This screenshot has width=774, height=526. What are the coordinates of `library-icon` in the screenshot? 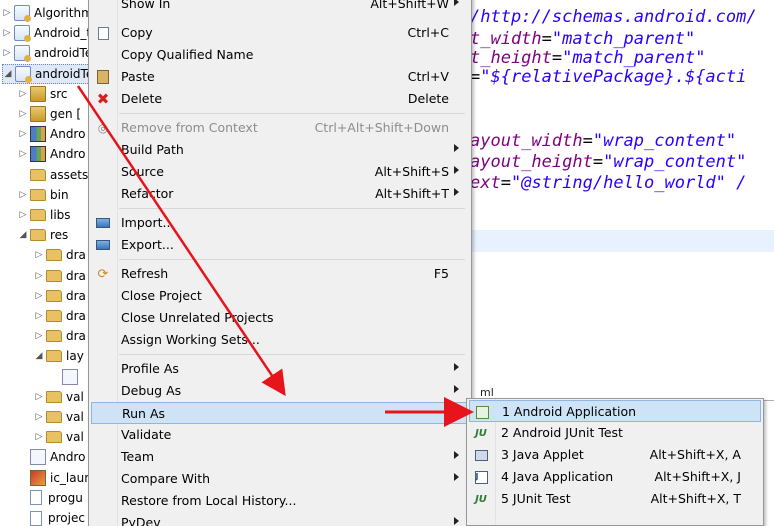 It's located at (38, 154).